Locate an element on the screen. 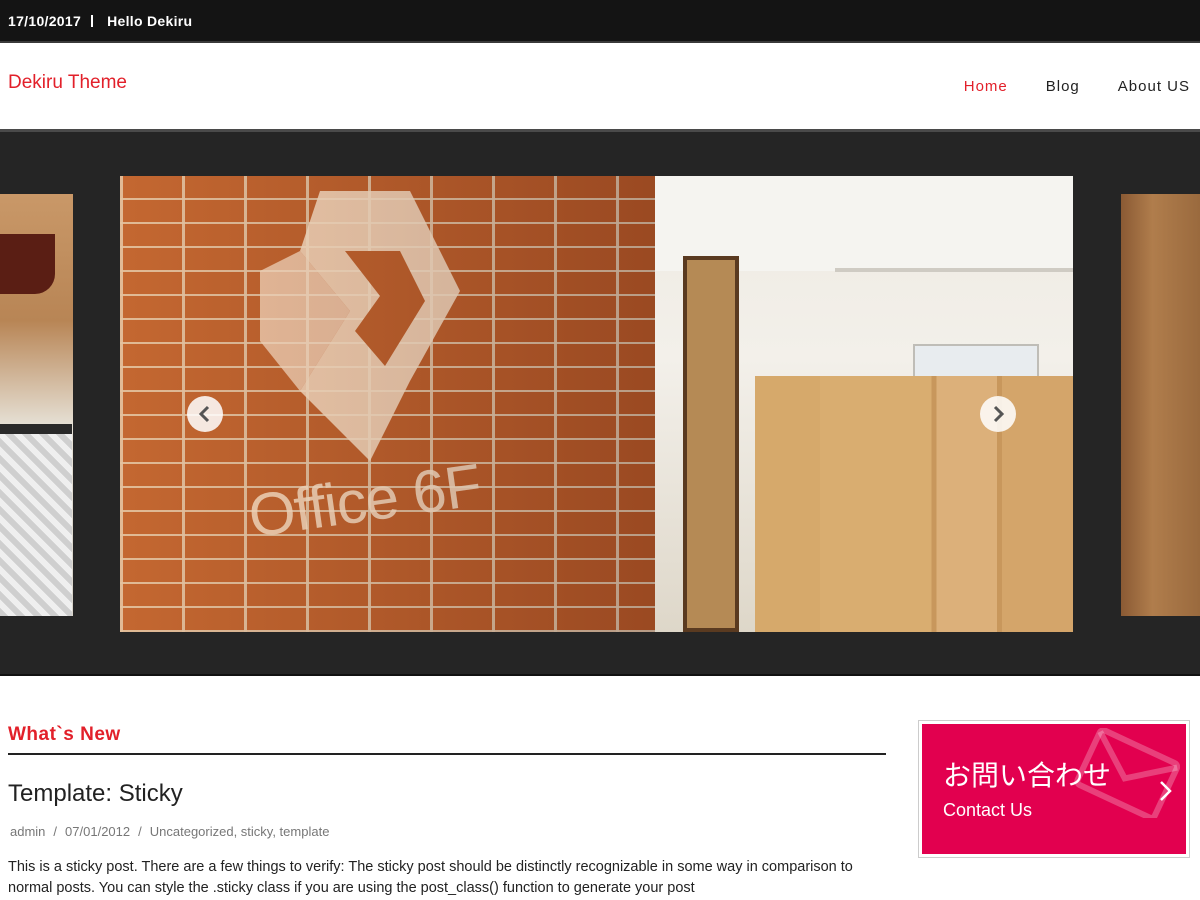  top-bar: 17/10/2017 Hello Dekiru is located at coordinates (600, 21).